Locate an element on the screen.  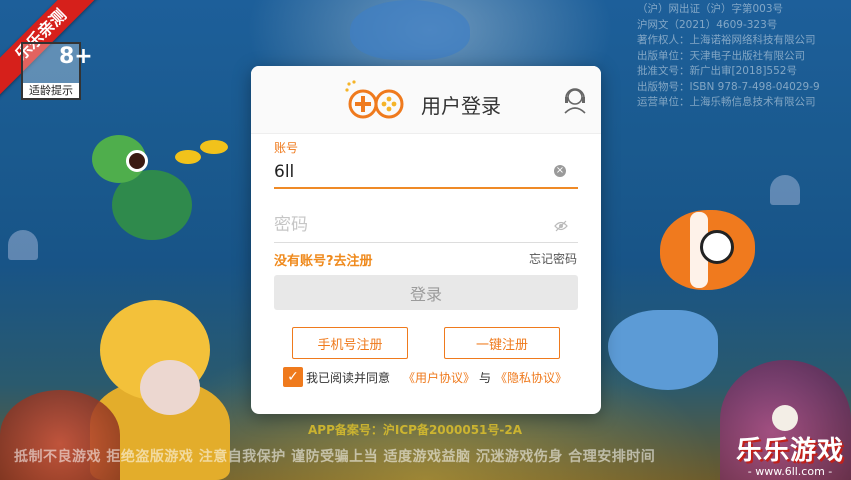
bunny-illustration is located at coordinates (170, 387).